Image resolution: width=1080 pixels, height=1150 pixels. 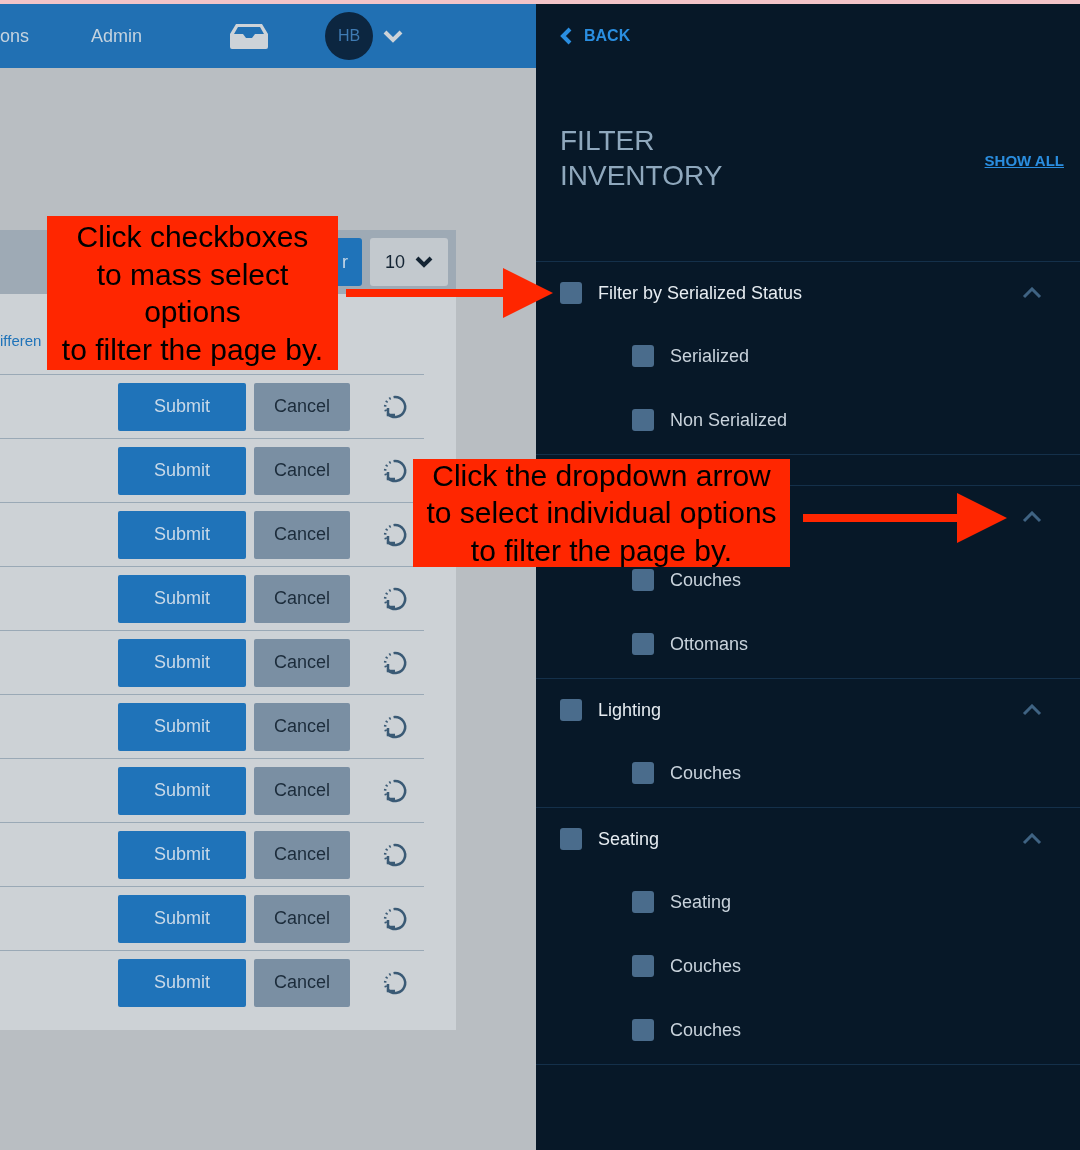 I want to click on filter-option-label: Ottomans, so click(x=709, y=644).